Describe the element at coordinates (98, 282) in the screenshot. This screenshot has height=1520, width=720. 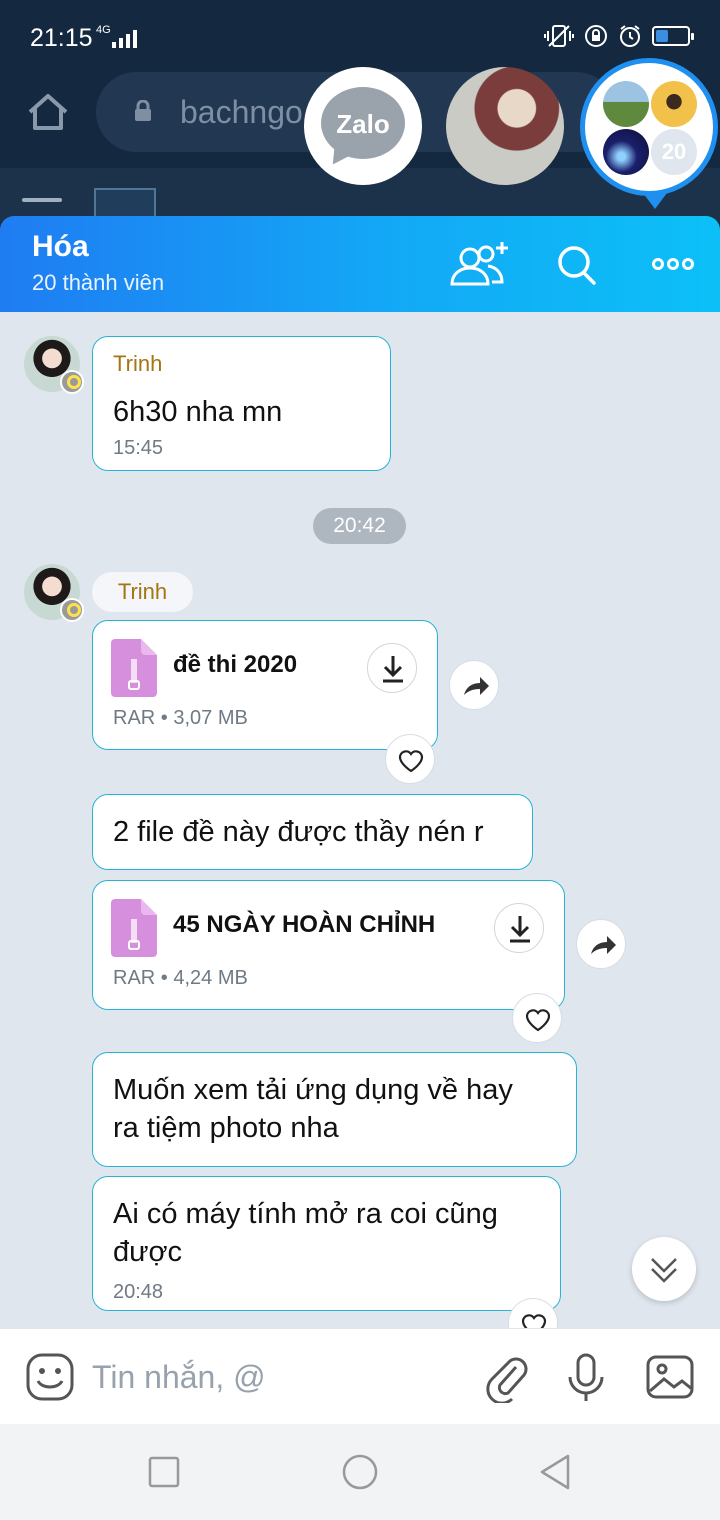
I see `member-count: 20 thành viên` at that location.